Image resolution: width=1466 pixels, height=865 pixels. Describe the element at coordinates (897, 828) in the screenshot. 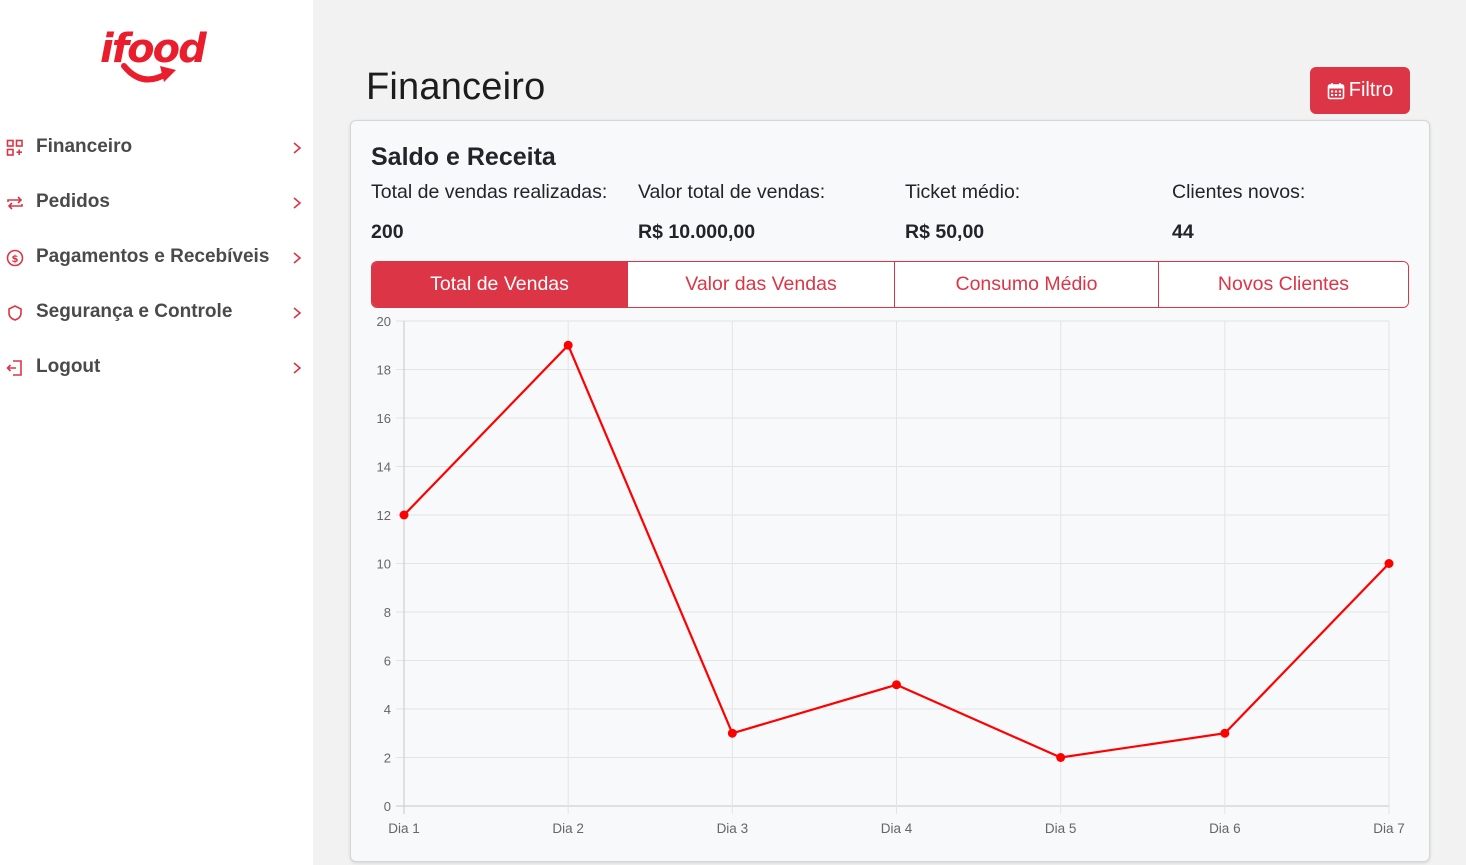

I see `x-tick-label: Dia 4` at that location.